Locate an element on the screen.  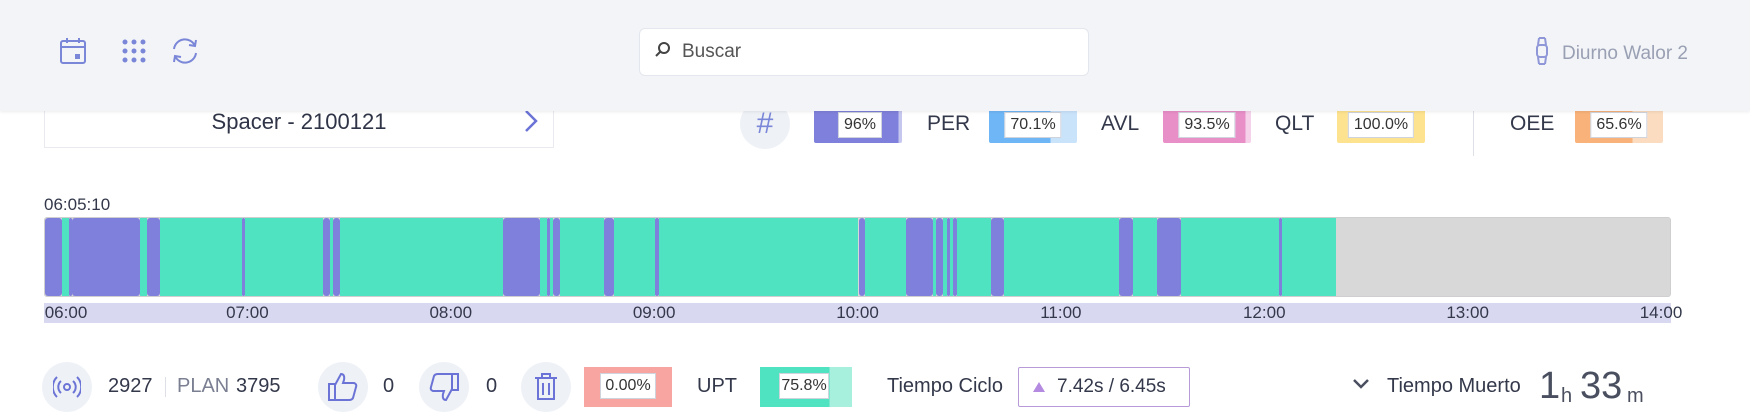
dead-time-minutes-unit: m is located at coordinates (1635, 396).